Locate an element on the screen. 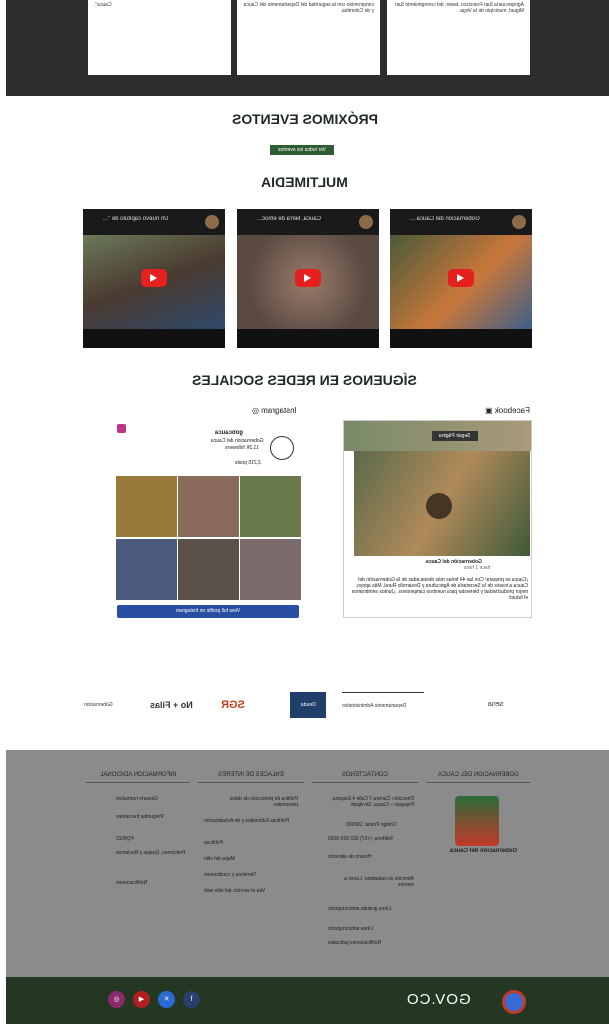  social-title-text: SÍGUENOS EN REDES SOCIALES is located at coordinates (304, 380).